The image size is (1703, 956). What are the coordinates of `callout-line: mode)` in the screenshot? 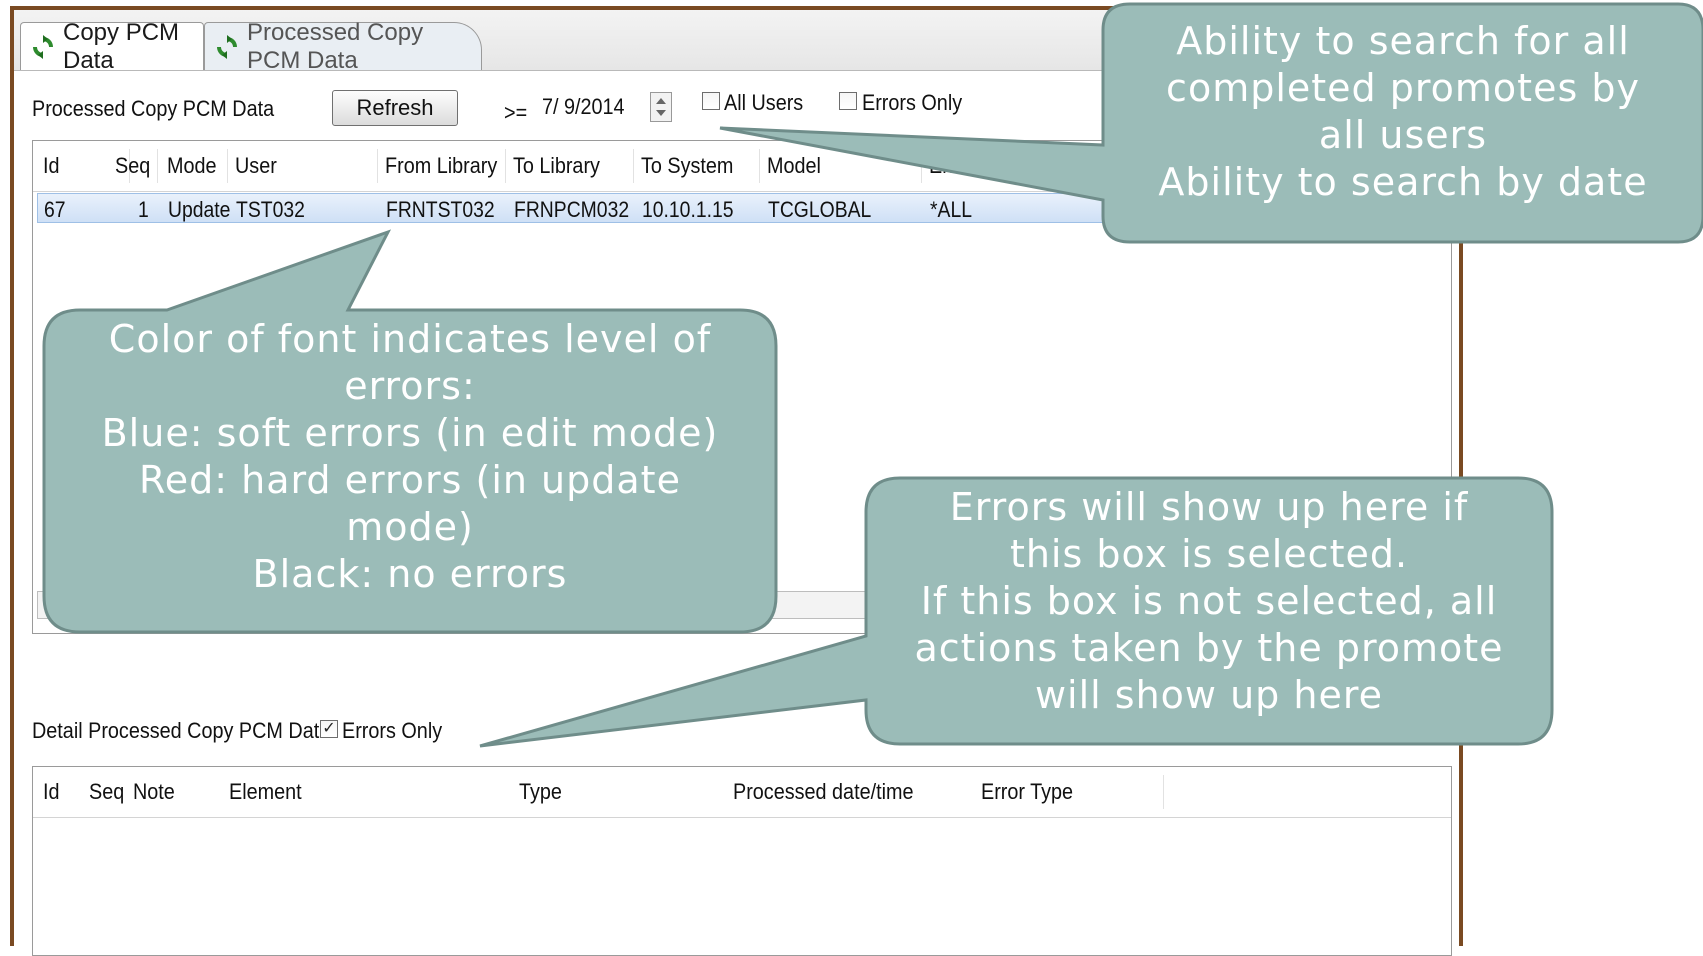 It's located at (410, 527).